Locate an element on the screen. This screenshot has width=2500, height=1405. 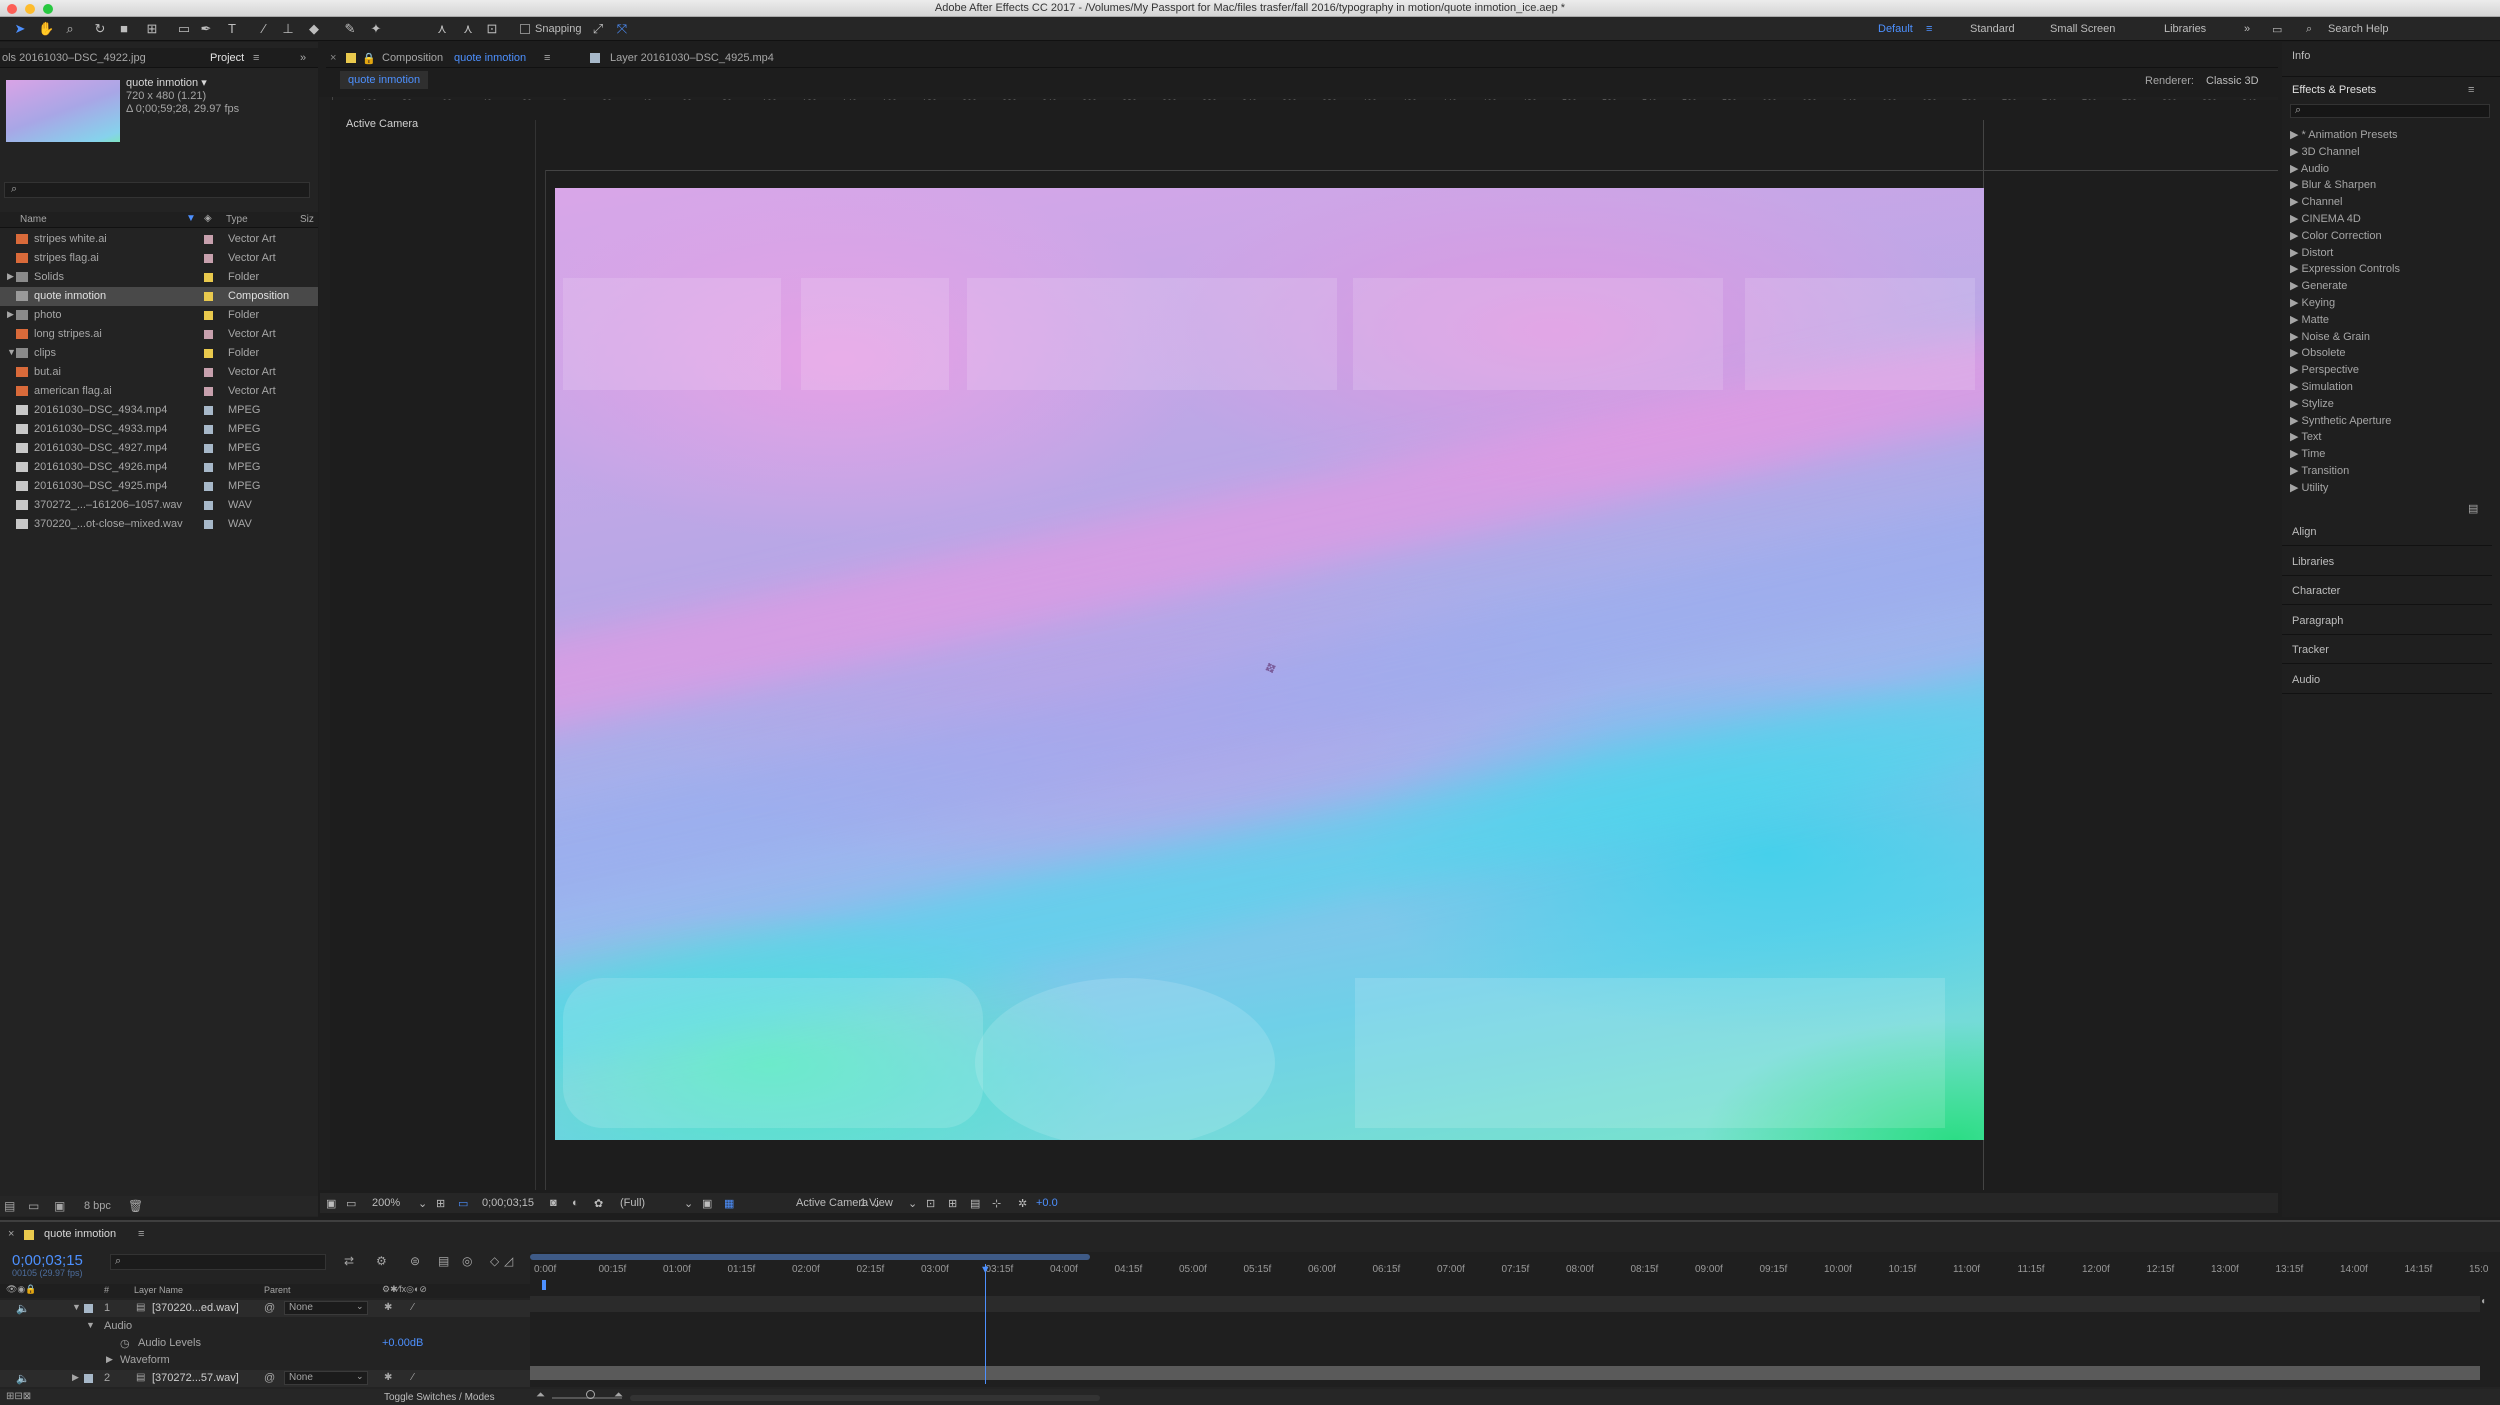
effect-category: ▶ Expression Controls is located at coordinates (2345, 268).